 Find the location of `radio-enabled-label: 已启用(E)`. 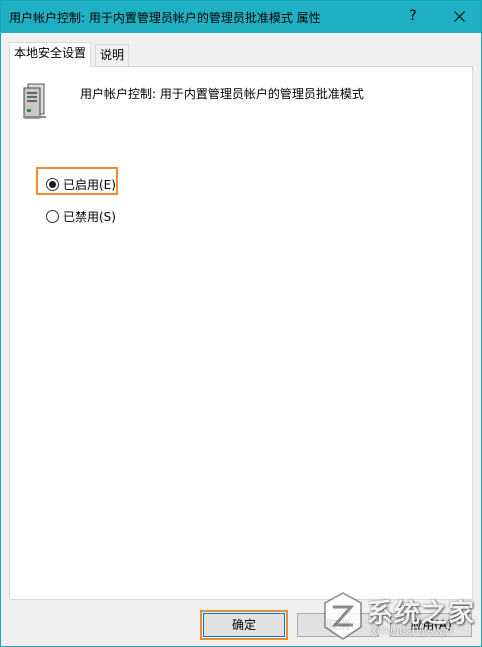

radio-enabled-label: 已启用(E) is located at coordinates (89, 184).